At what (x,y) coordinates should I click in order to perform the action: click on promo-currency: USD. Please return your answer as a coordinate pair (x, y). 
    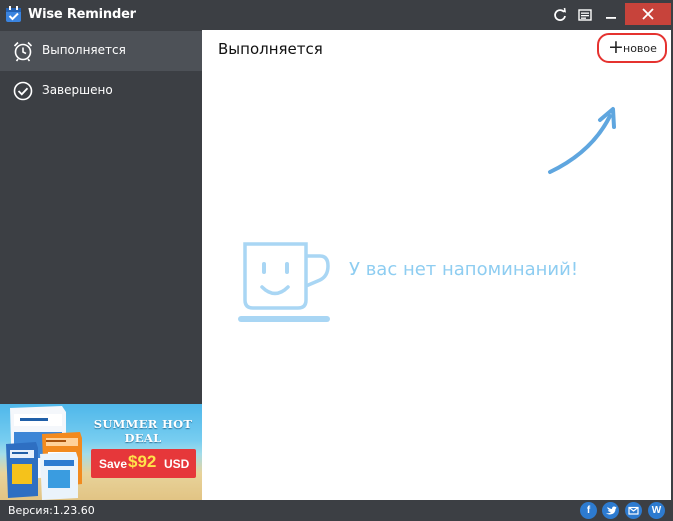
    Looking at the image, I should click on (177, 464).